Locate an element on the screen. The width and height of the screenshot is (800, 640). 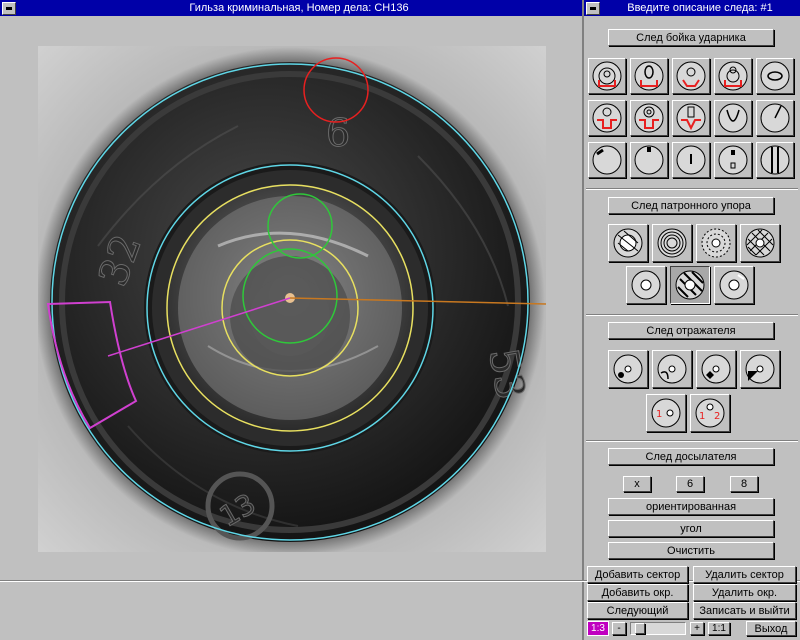
zoom-in-button: + is located at coordinates (697, 628).